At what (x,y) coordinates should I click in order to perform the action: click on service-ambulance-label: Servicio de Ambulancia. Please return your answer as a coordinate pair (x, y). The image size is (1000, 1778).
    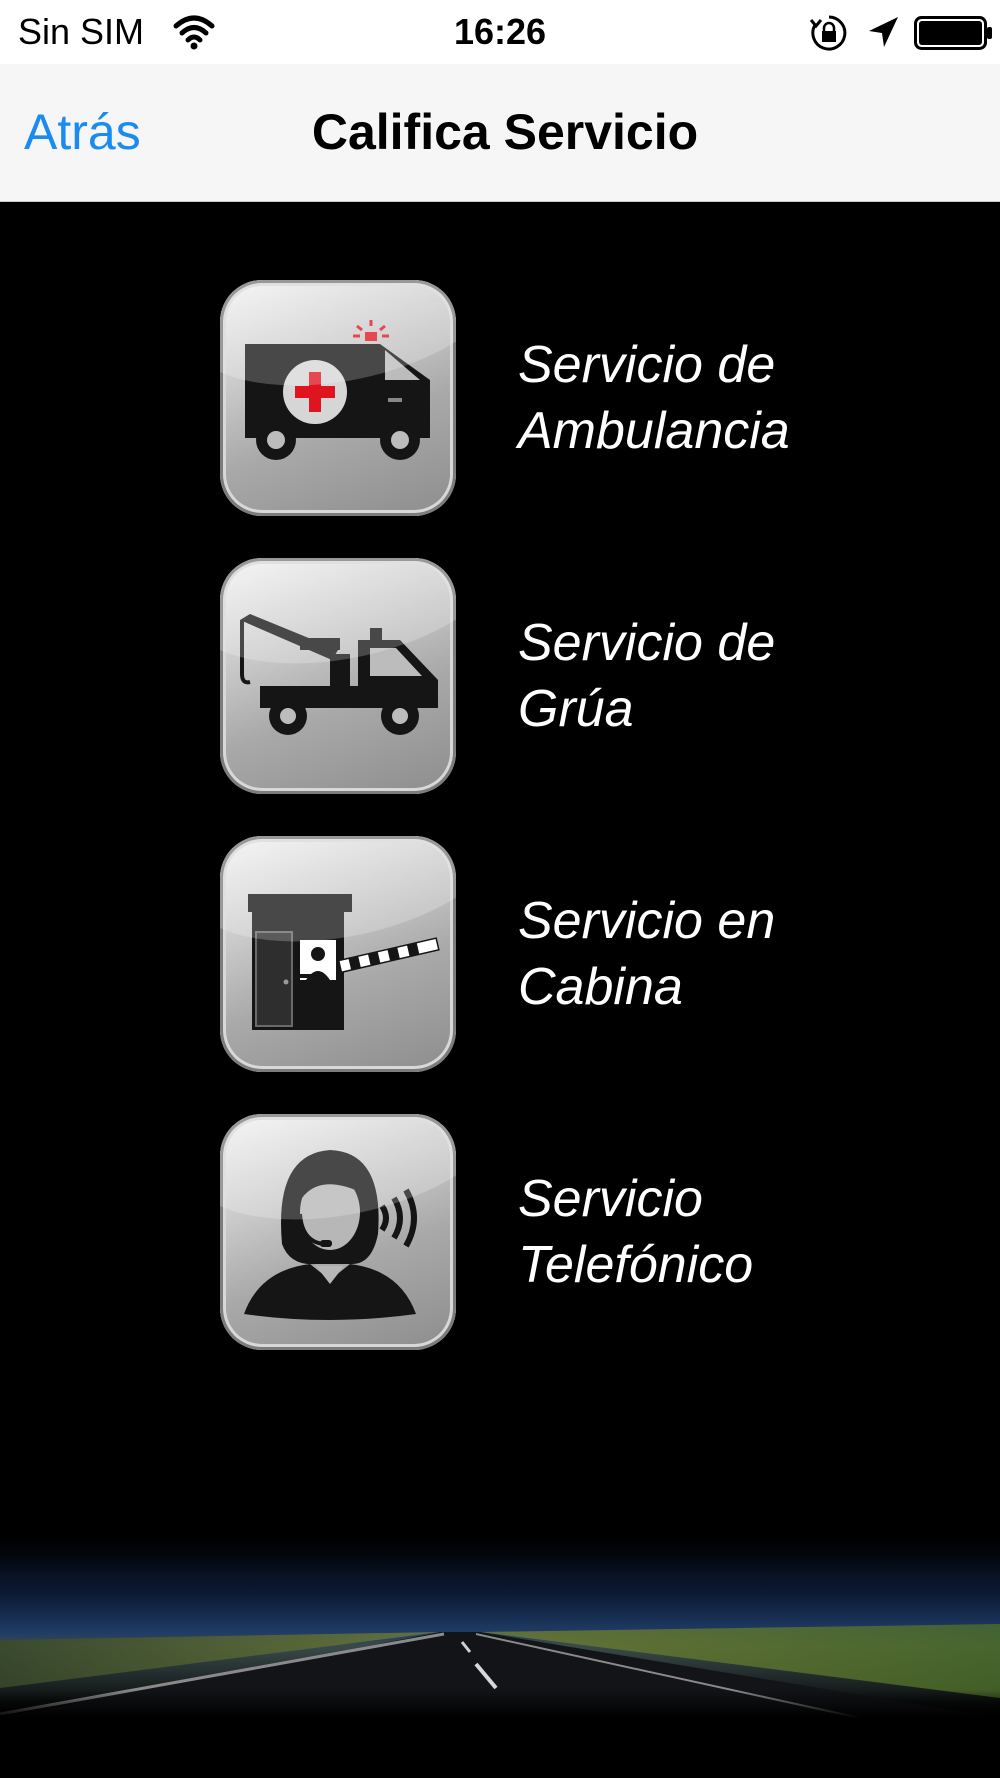
    Looking at the image, I should click on (728, 398).